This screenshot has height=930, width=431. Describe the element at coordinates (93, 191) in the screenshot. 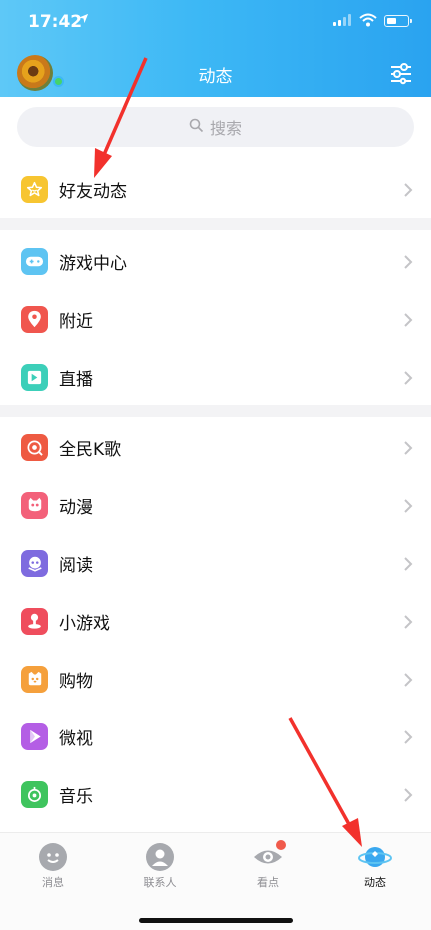

I see `list-item-label: 好友动态` at that location.